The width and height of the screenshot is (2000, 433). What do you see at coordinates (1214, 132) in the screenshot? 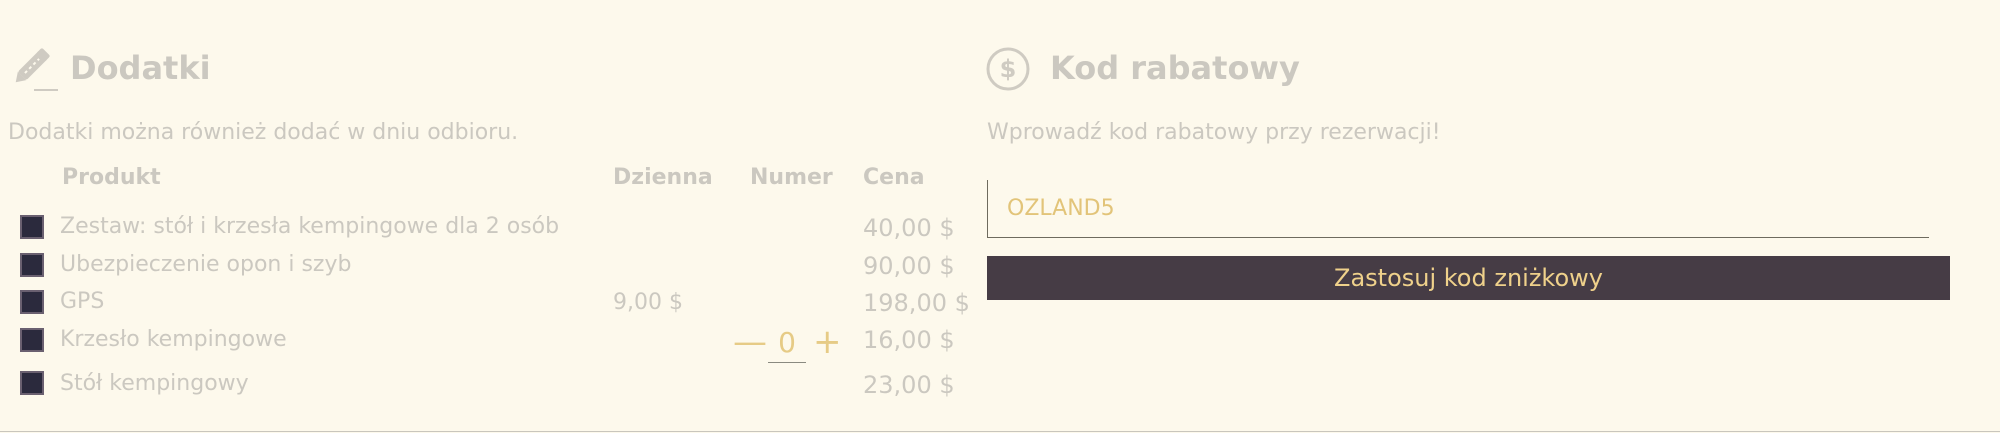
I see `coupon-subtitle: Wprowadź kod rabatowy przy rezerwacji!` at bounding box center [1214, 132].